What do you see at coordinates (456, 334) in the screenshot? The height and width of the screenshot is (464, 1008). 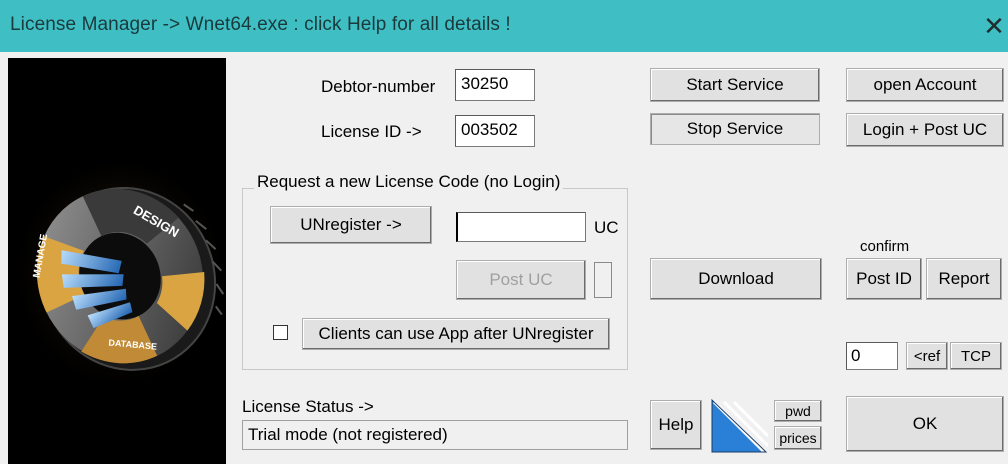 I see `clients-can-use-button: Clients can use App after UNregister` at bounding box center [456, 334].